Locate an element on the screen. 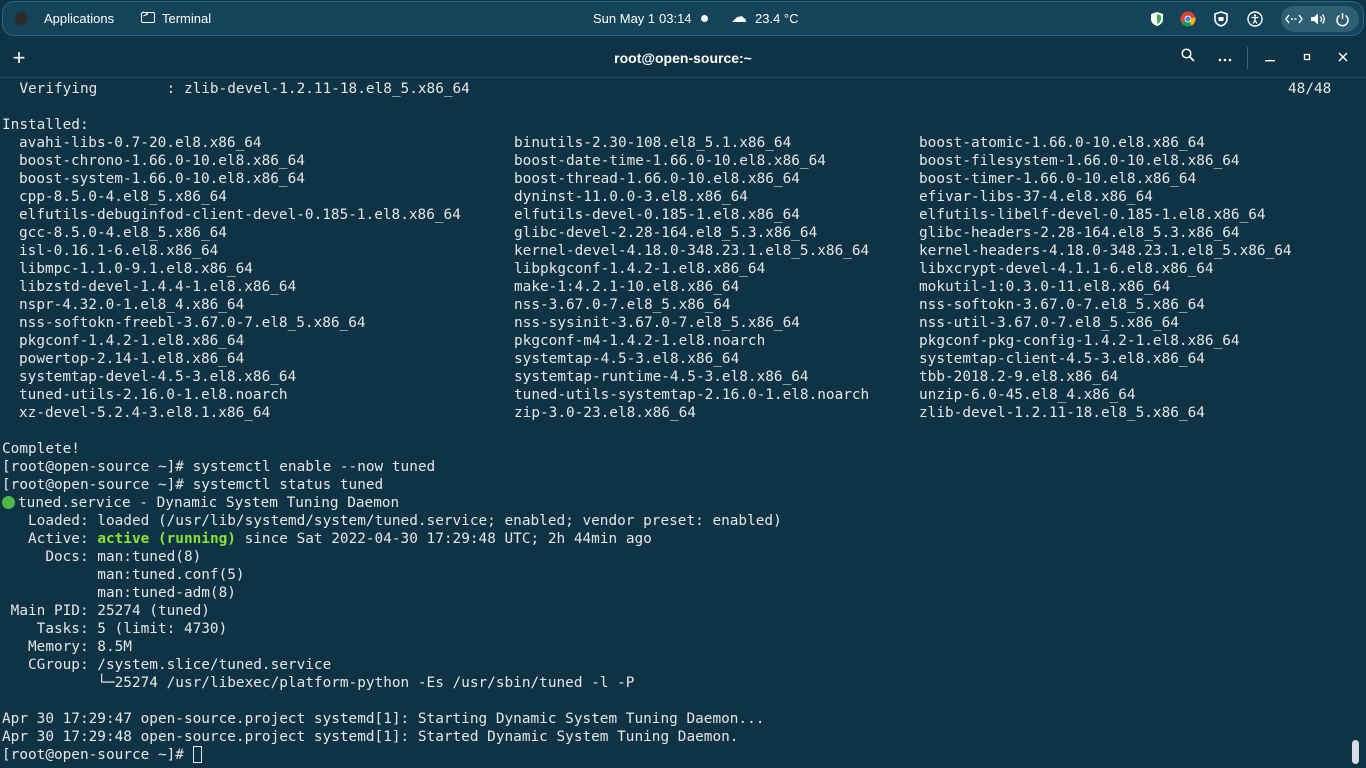  activities-icon is located at coordinates (21, 18).